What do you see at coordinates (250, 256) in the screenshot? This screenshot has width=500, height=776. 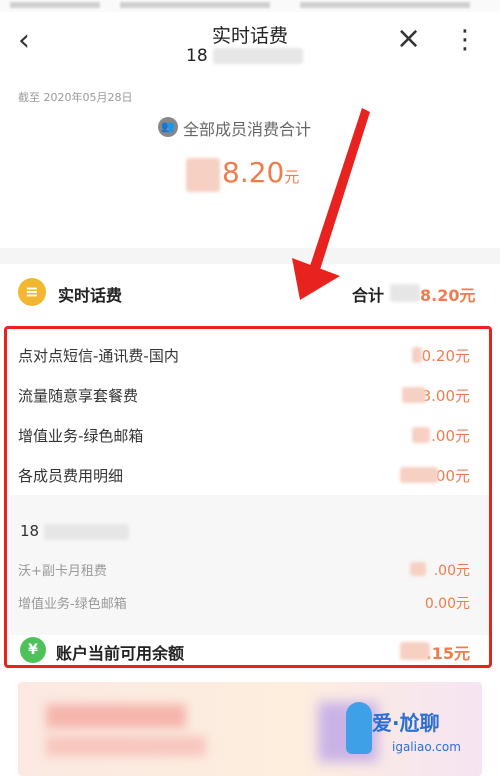 I see `section-divider` at bounding box center [250, 256].